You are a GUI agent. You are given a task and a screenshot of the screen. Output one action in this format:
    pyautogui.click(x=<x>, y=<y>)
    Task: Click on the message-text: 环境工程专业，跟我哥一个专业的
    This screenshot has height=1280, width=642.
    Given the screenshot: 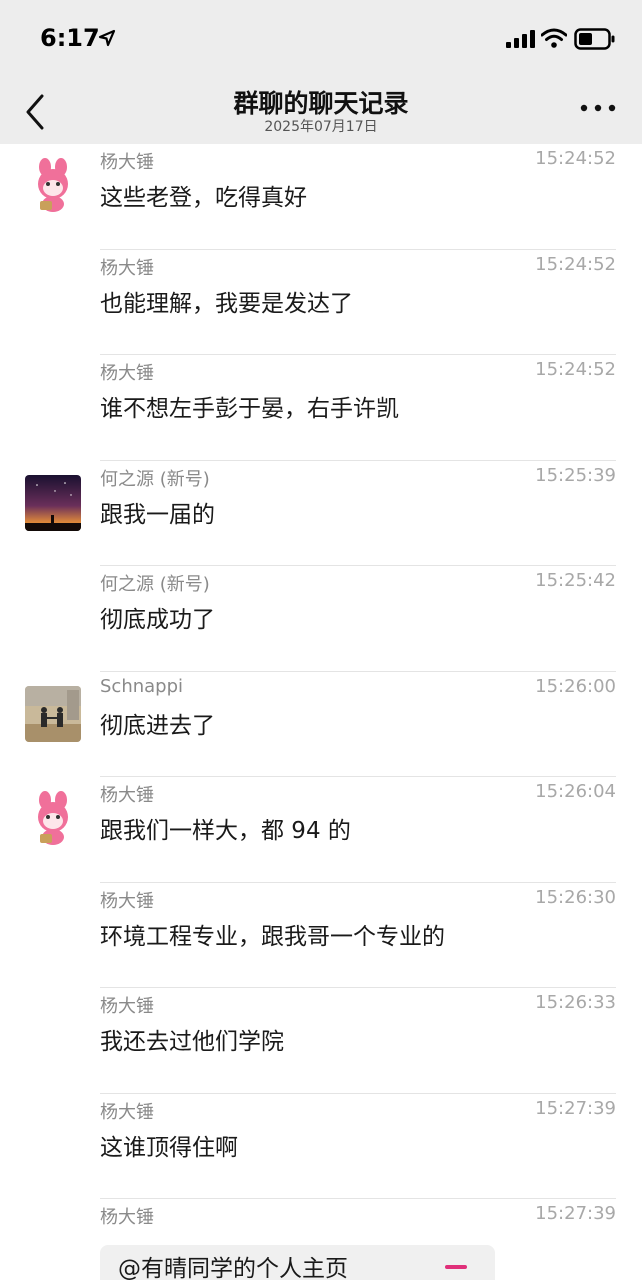 What is the action you would take?
    pyautogui.click(x=272, y=936)
    